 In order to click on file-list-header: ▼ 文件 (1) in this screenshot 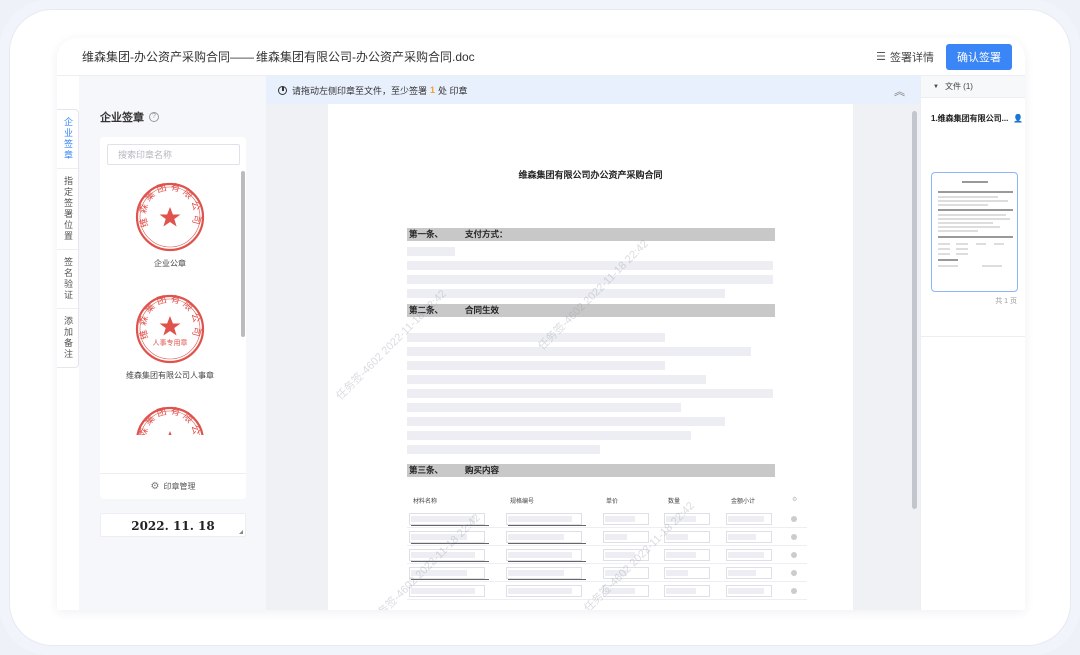, I will do `click(973, 87)`.